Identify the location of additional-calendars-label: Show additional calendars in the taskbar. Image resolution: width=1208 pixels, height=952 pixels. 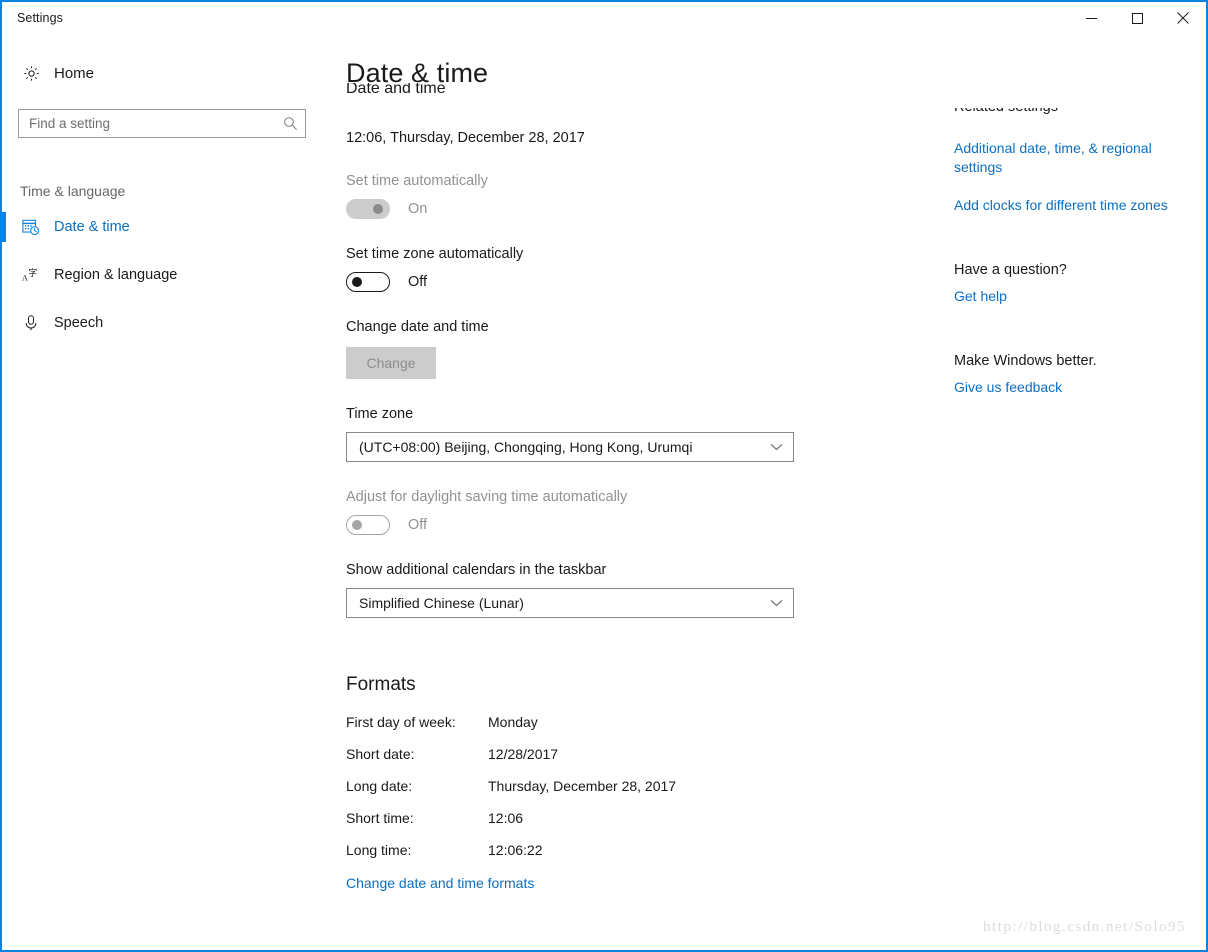
(476, 570).